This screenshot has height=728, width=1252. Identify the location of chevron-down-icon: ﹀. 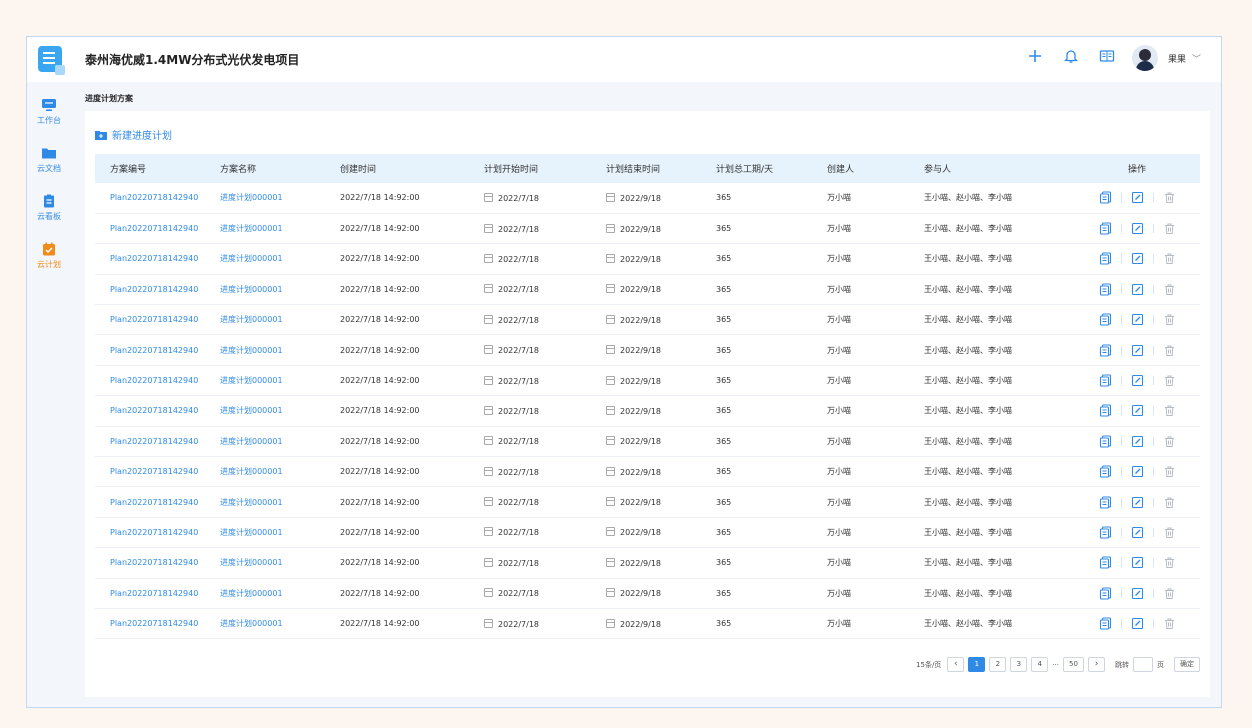
(1196, 58).